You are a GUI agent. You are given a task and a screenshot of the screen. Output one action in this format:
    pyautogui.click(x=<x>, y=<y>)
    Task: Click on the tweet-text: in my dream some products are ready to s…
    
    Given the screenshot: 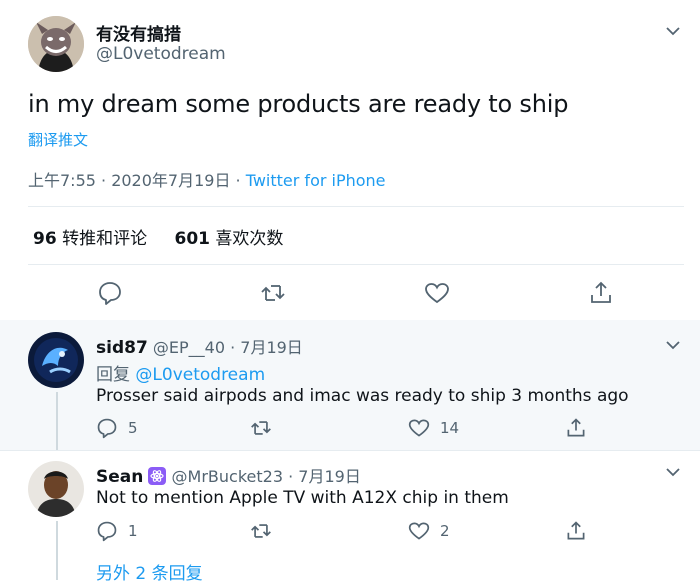 What is the action you would take?
    pyautogui.click(x=298, y=104)
    